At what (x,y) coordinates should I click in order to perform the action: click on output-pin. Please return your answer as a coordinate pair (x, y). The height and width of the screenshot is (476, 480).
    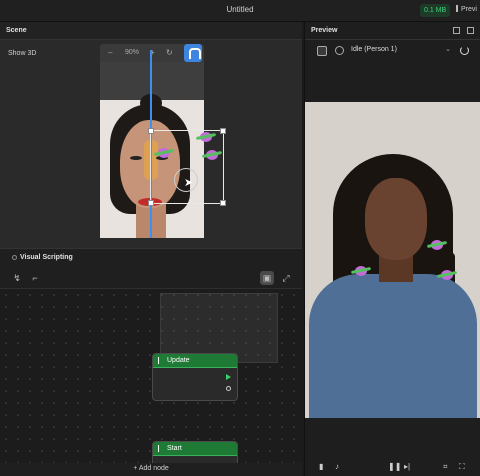
    Looking at the image, I should click on (228, 388).